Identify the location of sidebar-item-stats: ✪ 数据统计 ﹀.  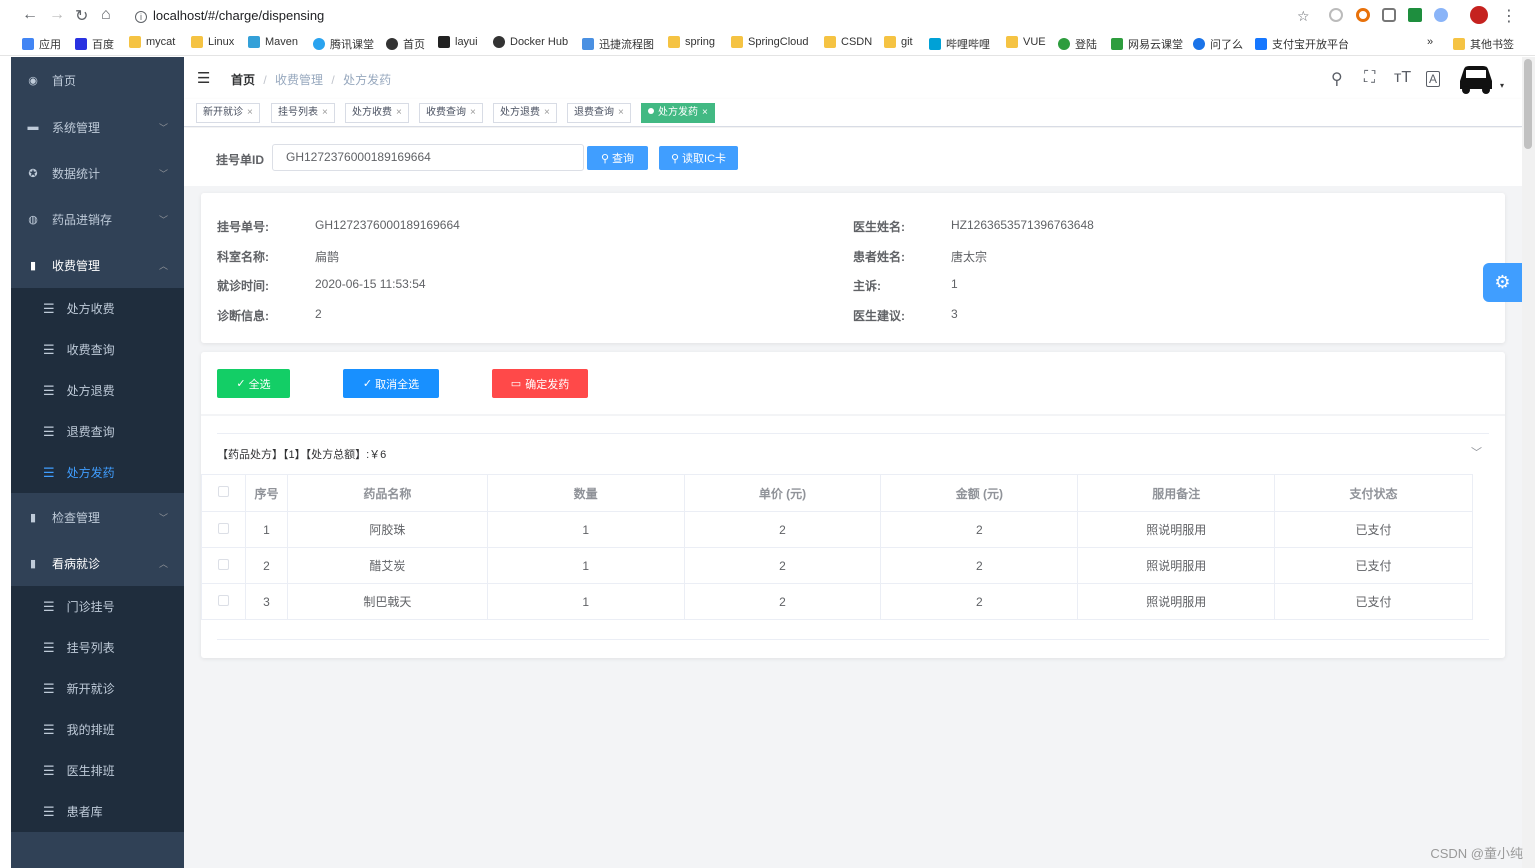
(97, 173).